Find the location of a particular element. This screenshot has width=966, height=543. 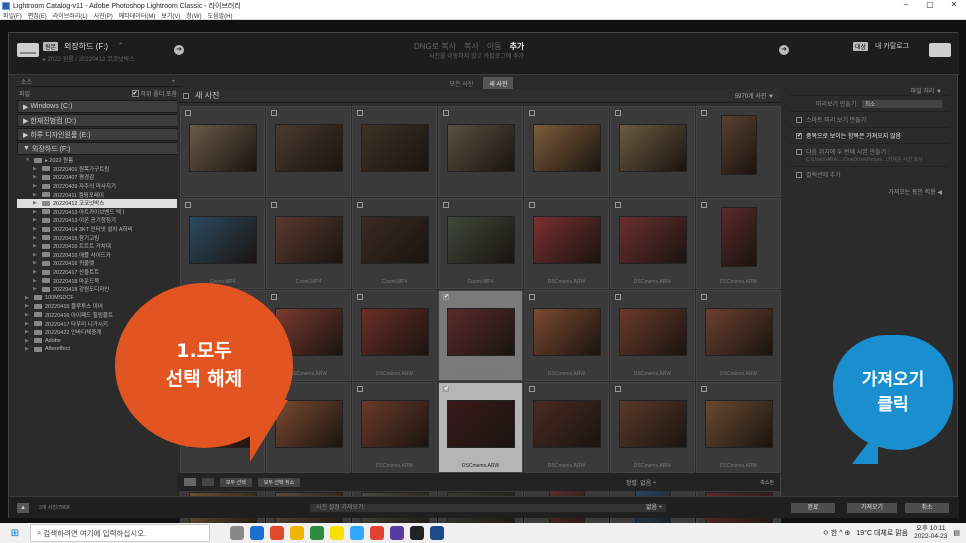

photo-count-dropdown: 5970개 사진 ▼ is located at coordinates (754, 95).